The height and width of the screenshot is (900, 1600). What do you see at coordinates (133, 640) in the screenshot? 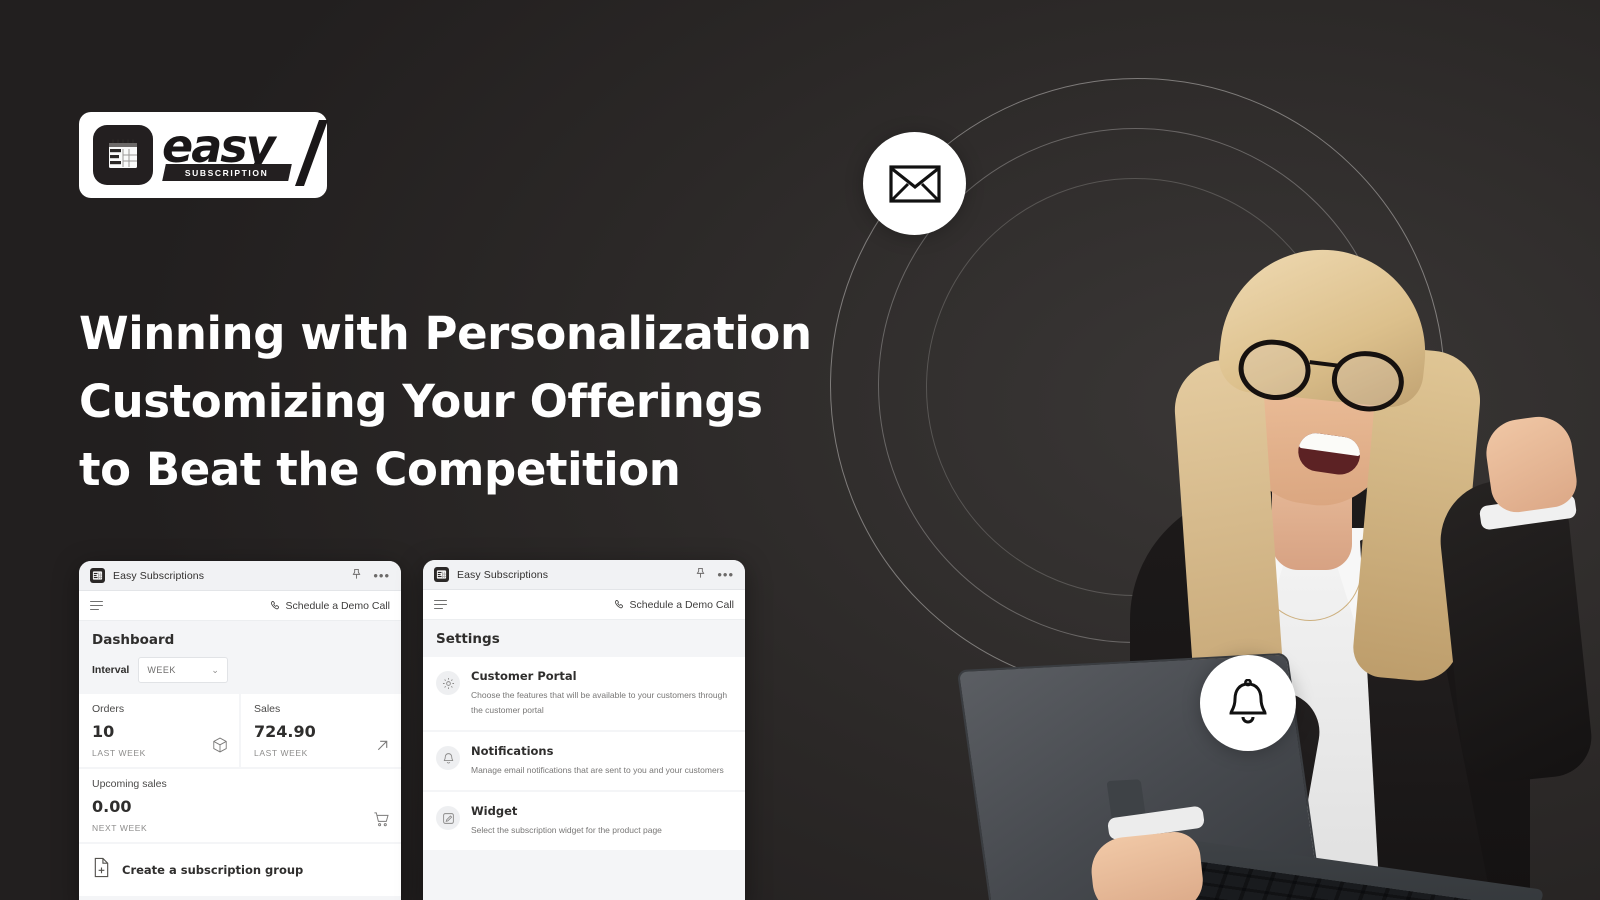
I see `dashboard-title: Dashboard` at bounding box center [133, 640].